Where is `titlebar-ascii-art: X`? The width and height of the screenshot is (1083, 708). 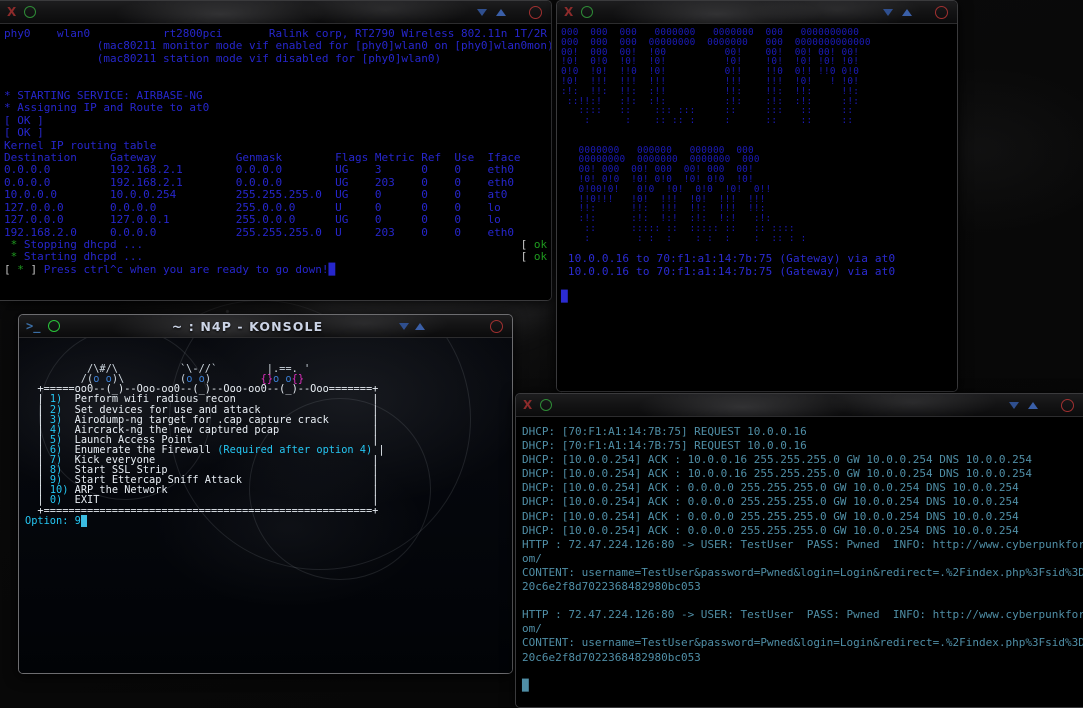 titlebar-ascii-art: X is located at coordinates (757, 12).